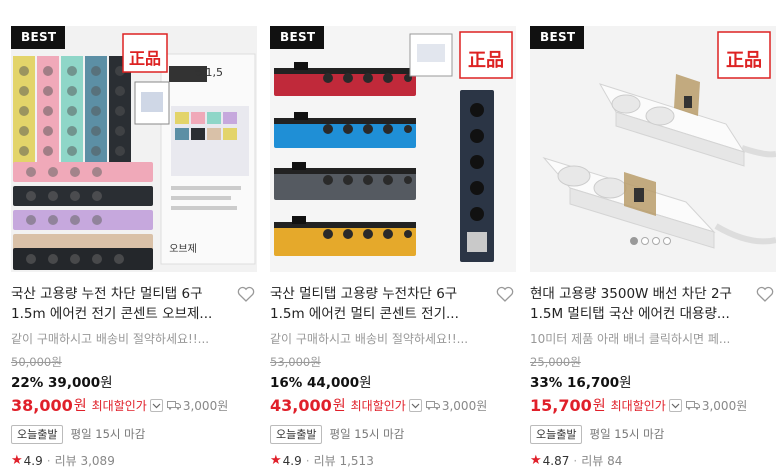 This screenshot has width=782, height=476. What do you see at coordinates (601, 460) in the screenshot?
I see `review-count: 리뷰 84` at bounding box center [601, 460].